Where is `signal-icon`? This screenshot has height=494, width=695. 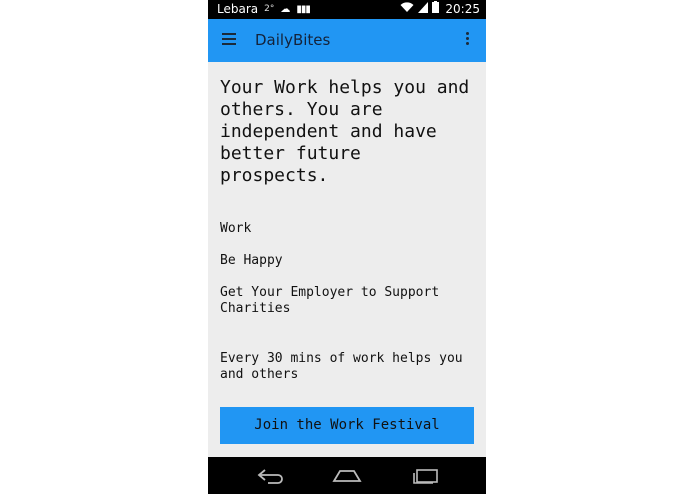 signal-icon is located at coordinates (423, 9).